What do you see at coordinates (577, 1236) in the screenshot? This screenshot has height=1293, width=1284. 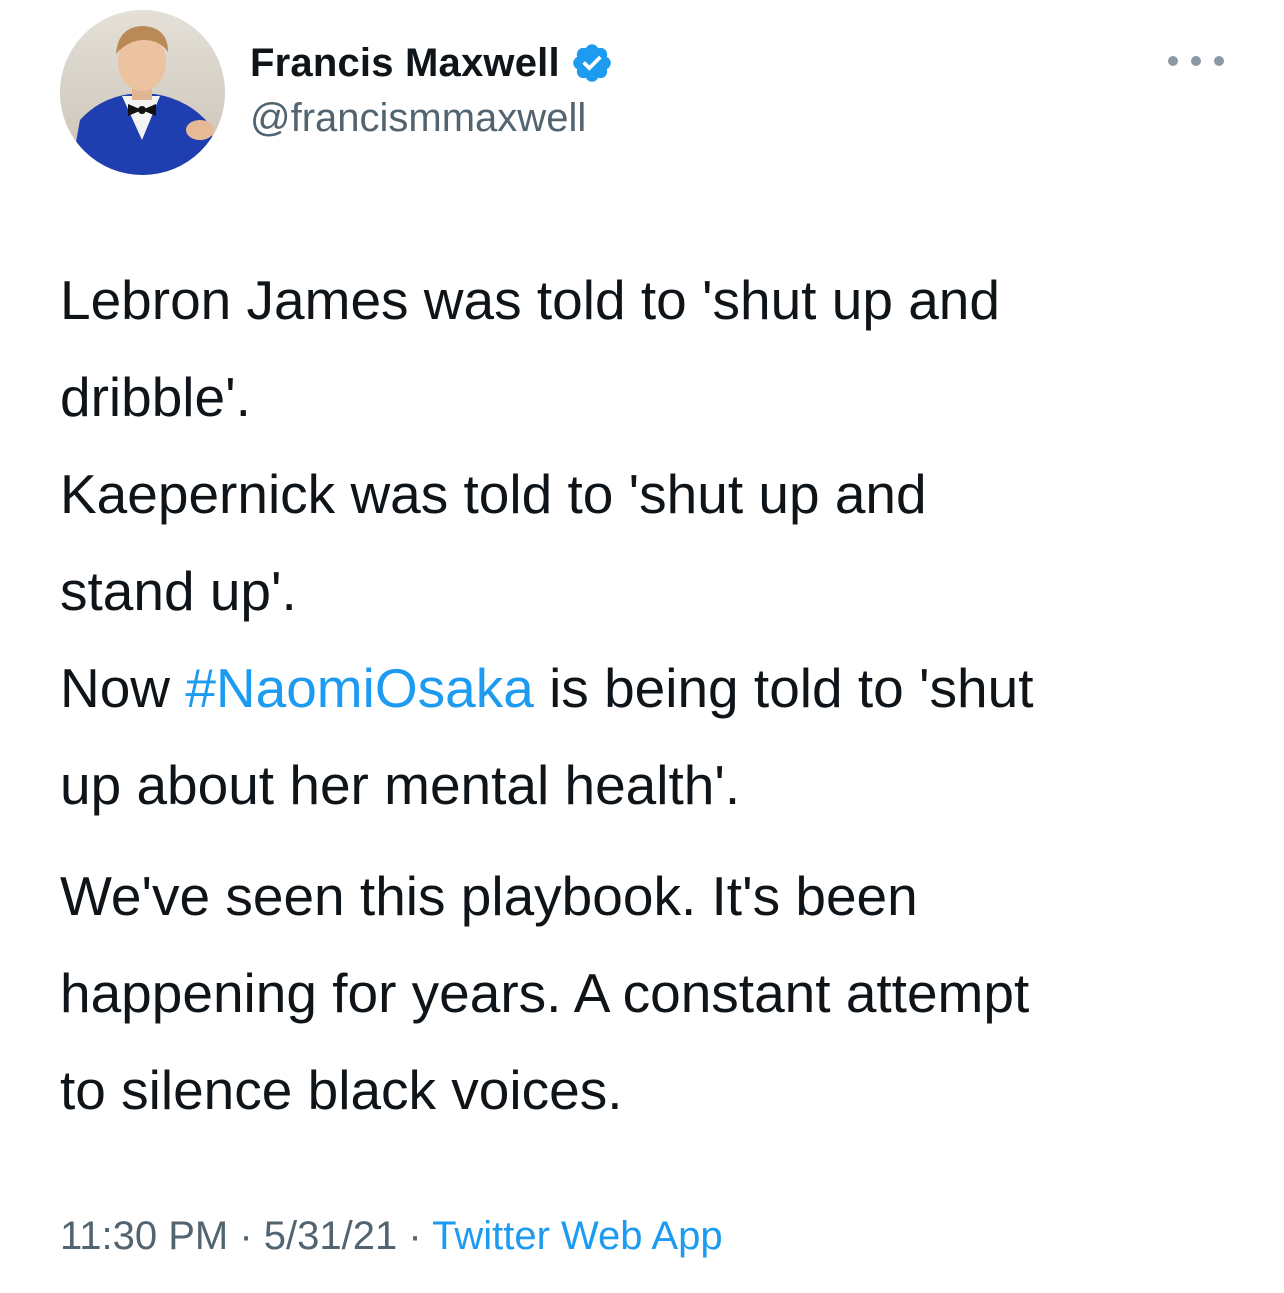 I see `tweet-source-link: Twitter Web App` at bounding box center [577, 1236].